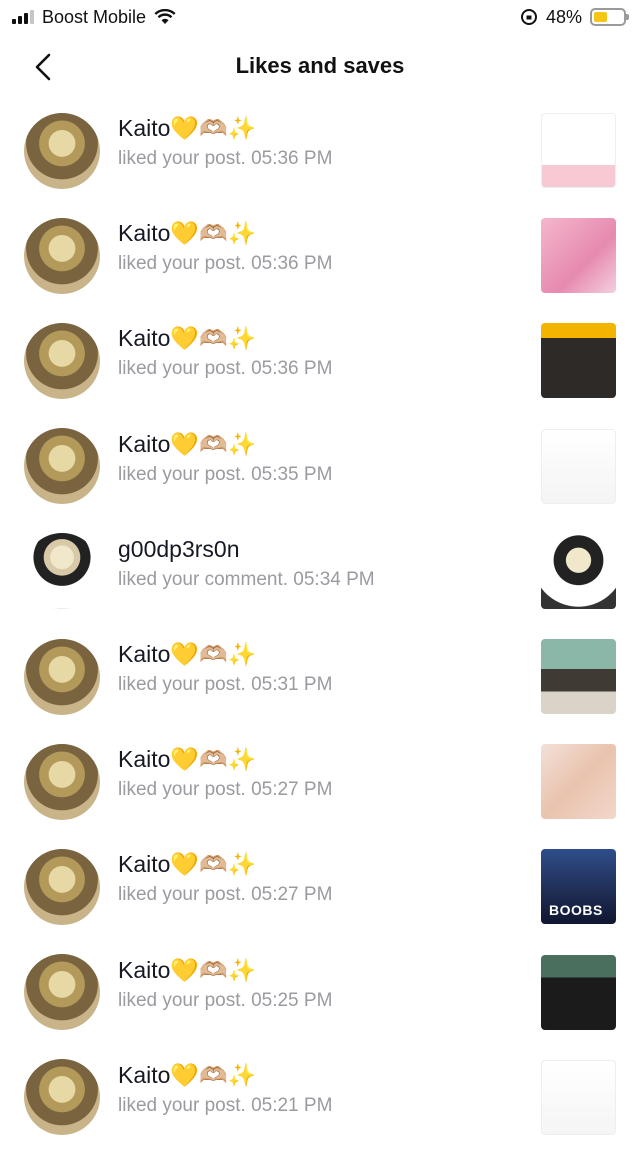 This screenshot has width=640, height=1150. Describe the element at coordinates (246, 549) in the screenshot. I see `username: g00dp3rs0n` at that location.